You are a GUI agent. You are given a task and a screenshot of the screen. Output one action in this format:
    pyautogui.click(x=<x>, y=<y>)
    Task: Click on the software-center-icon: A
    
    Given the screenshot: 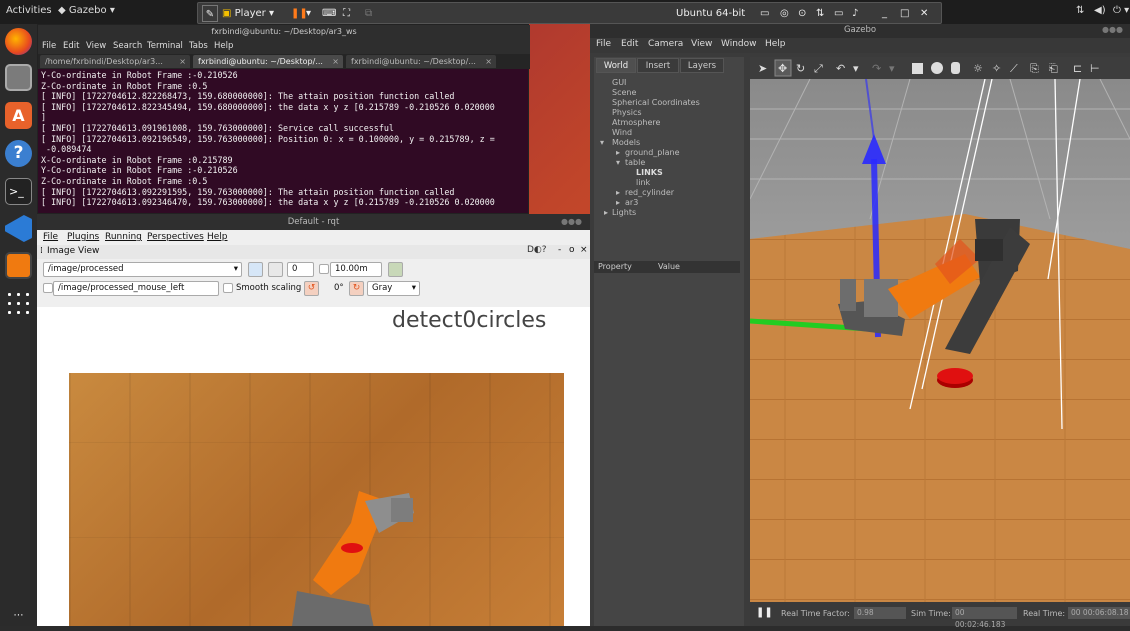 What is the action you would take?
    pyautogui.click(x=18, y=115)
    